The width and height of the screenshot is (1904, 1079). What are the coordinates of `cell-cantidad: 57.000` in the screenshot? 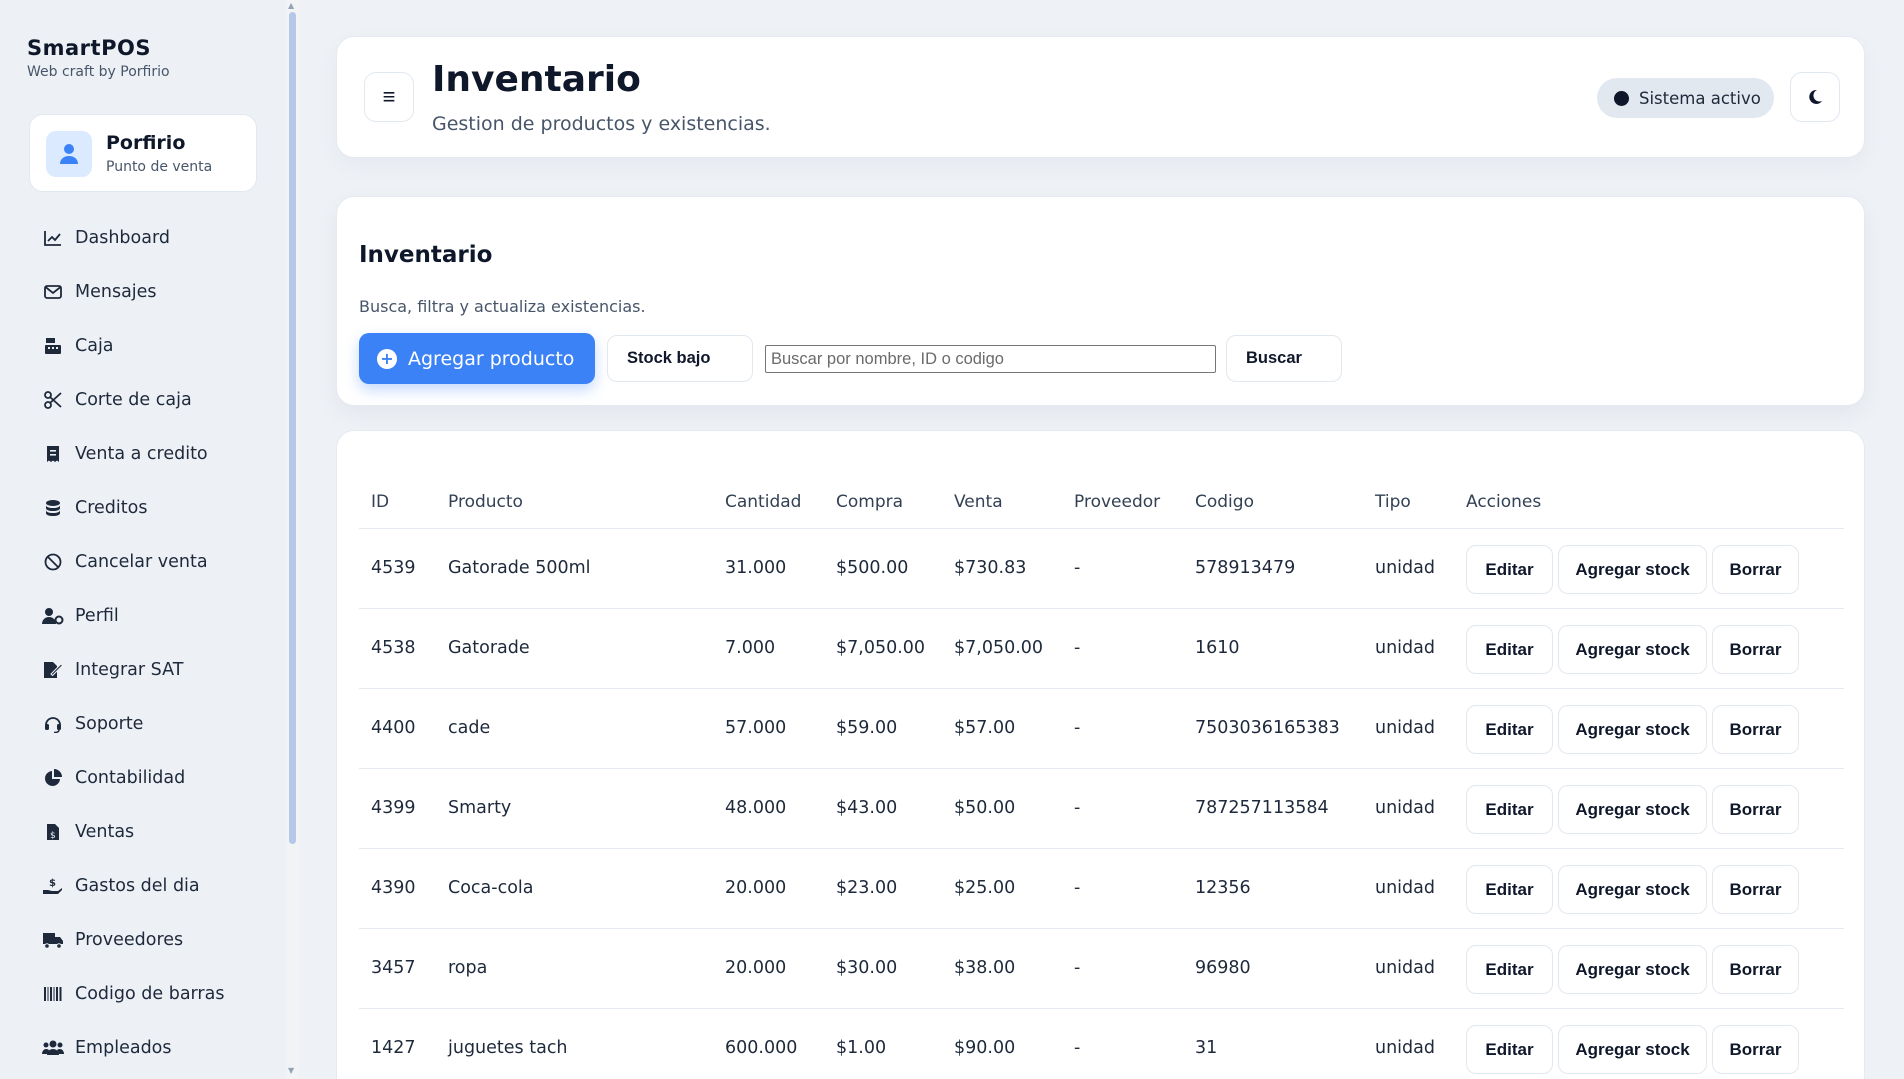 It's located at (756, 728).